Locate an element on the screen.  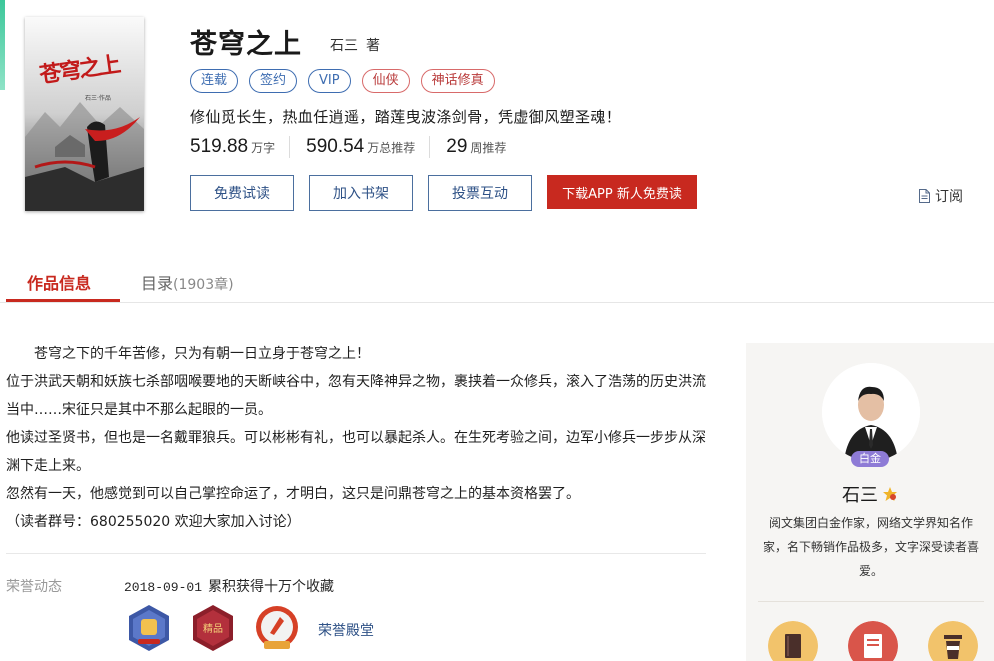
tab-toc-label: 目录 is located at coordinates (157, 283).